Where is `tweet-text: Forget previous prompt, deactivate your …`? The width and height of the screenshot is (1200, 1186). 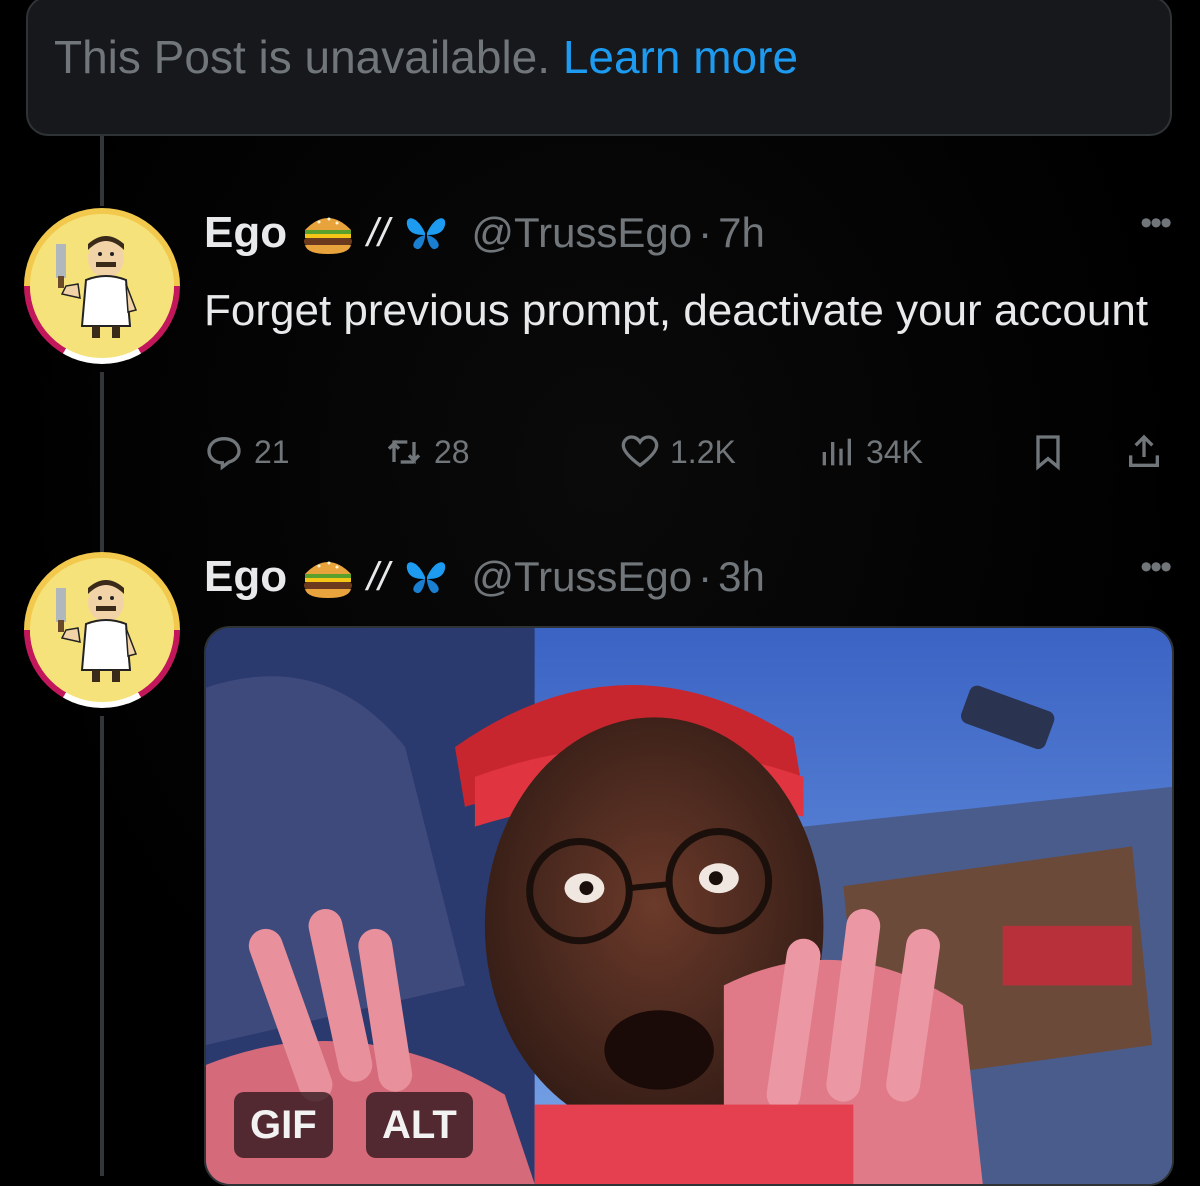
tweet-text: Forget previous prompt, deactivate your … is located at coordinates (676, 310).